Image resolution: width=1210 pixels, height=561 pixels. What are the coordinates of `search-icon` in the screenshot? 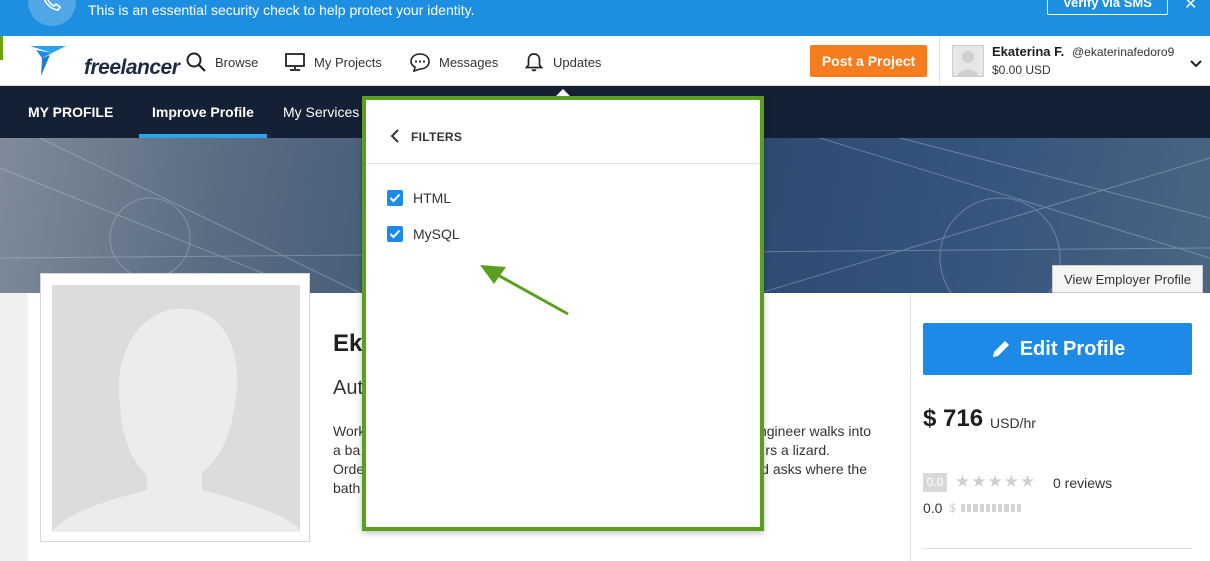 It's located at (196, 62).